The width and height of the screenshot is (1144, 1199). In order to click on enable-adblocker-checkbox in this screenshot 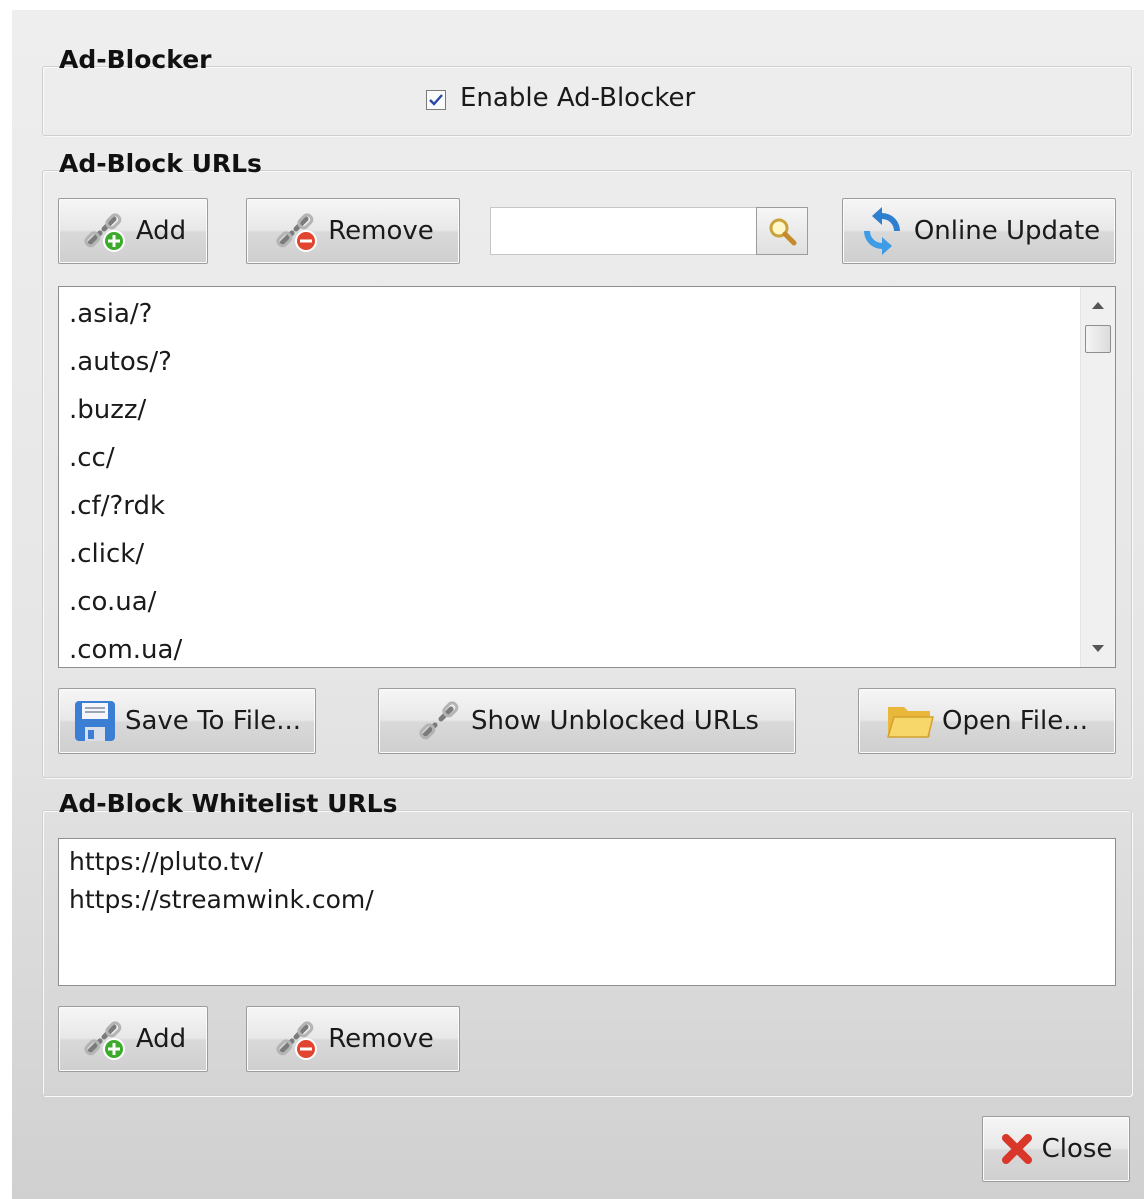, I will do `click(436, 100)`.